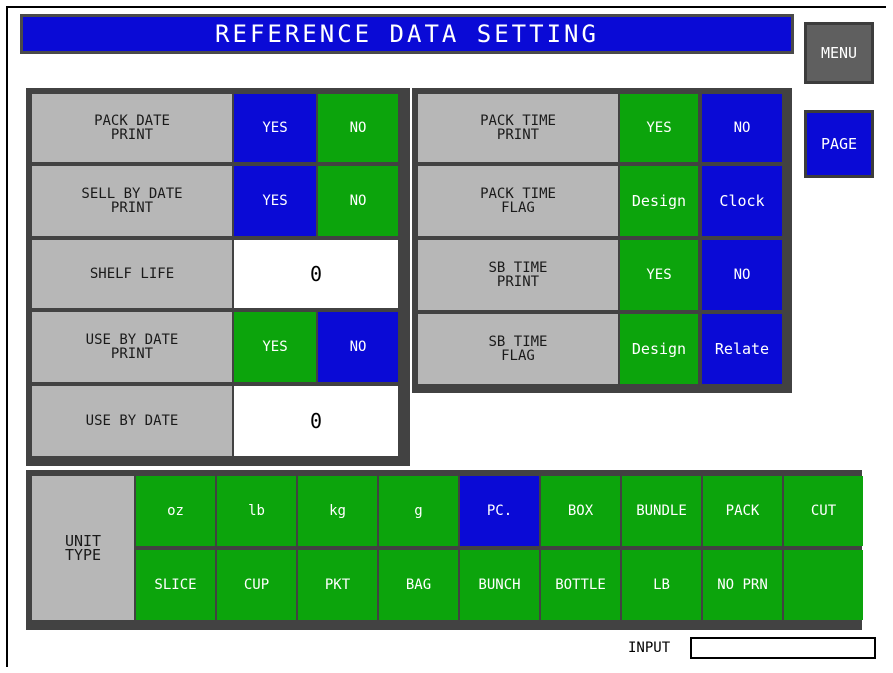 The height and width of the screenshot is (673, 893). What do you see at coordinates (649, 648) in the screenshot?
I see `input-label: INPUT` at bounding box center [649, 648].